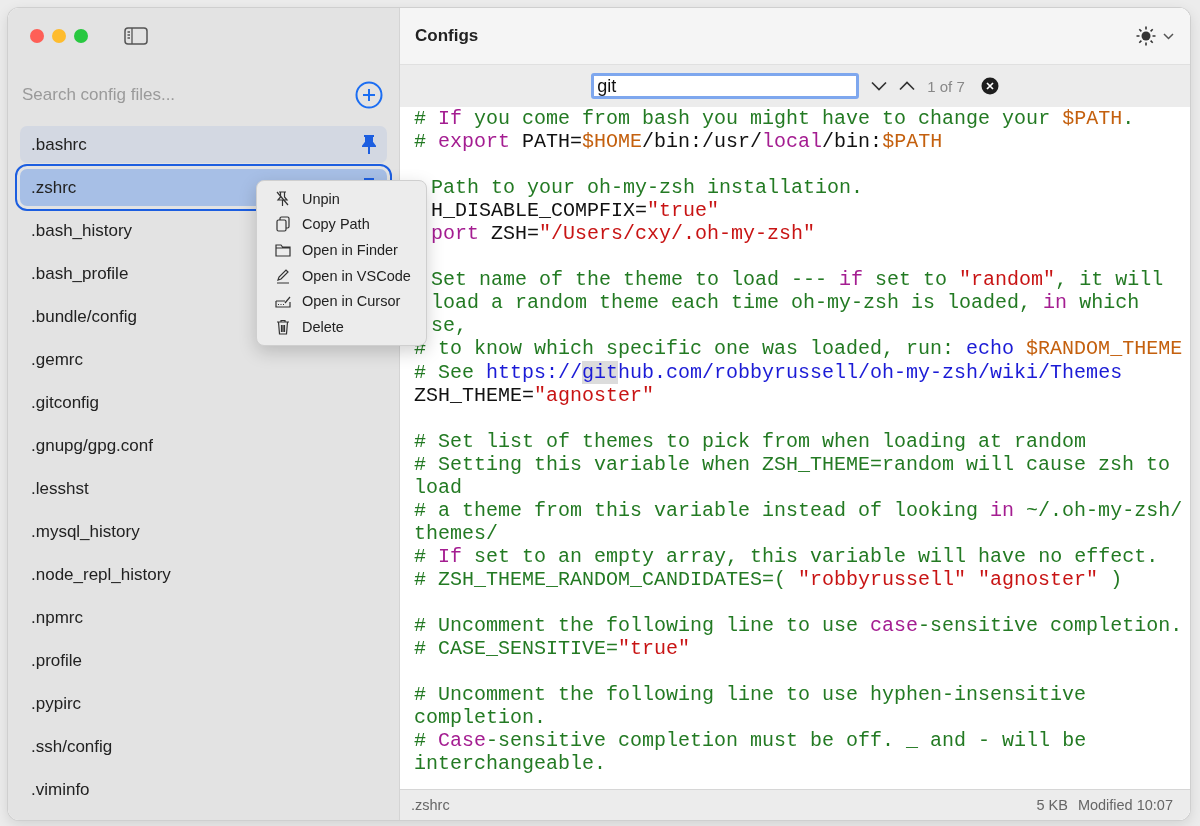  What do you see at coordinates (768, 579) in the screenshot?
I see `code-line: # ZSH_THEME_RANDOM_CANDIDATES=( "robbyrussell" "agnoster" )` at bounding box center [768, 579].